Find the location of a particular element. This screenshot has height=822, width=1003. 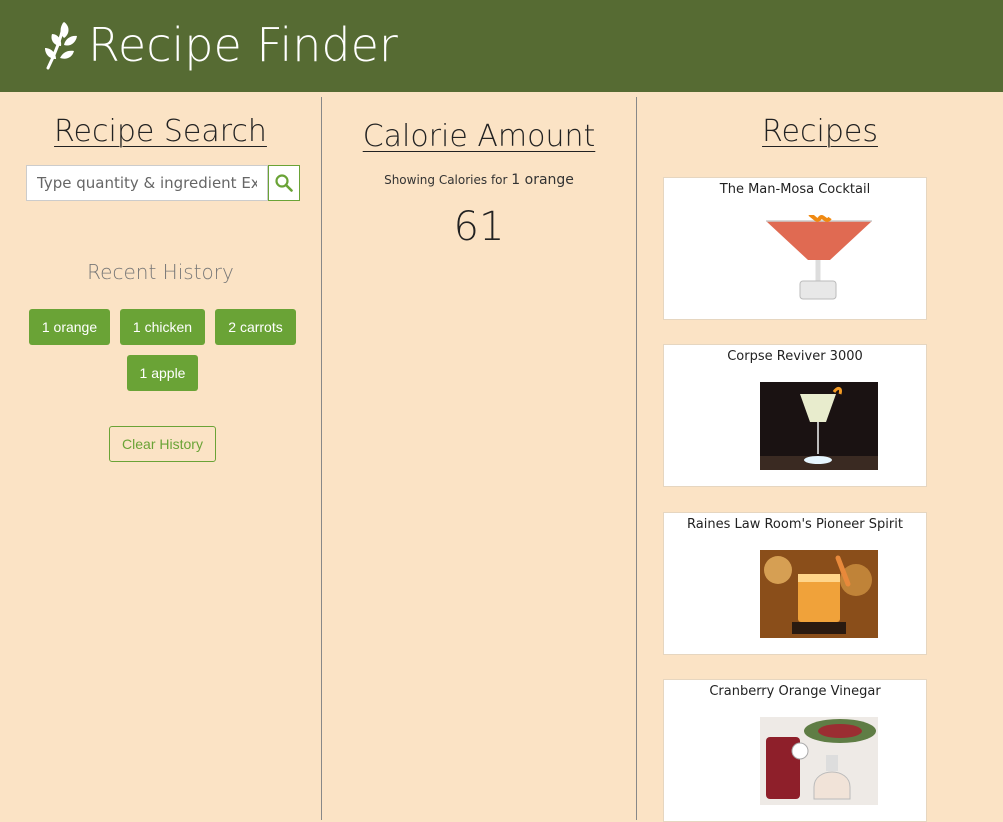

calorie-amount-title: Calorie Amount is located at coordinates (479, 136).